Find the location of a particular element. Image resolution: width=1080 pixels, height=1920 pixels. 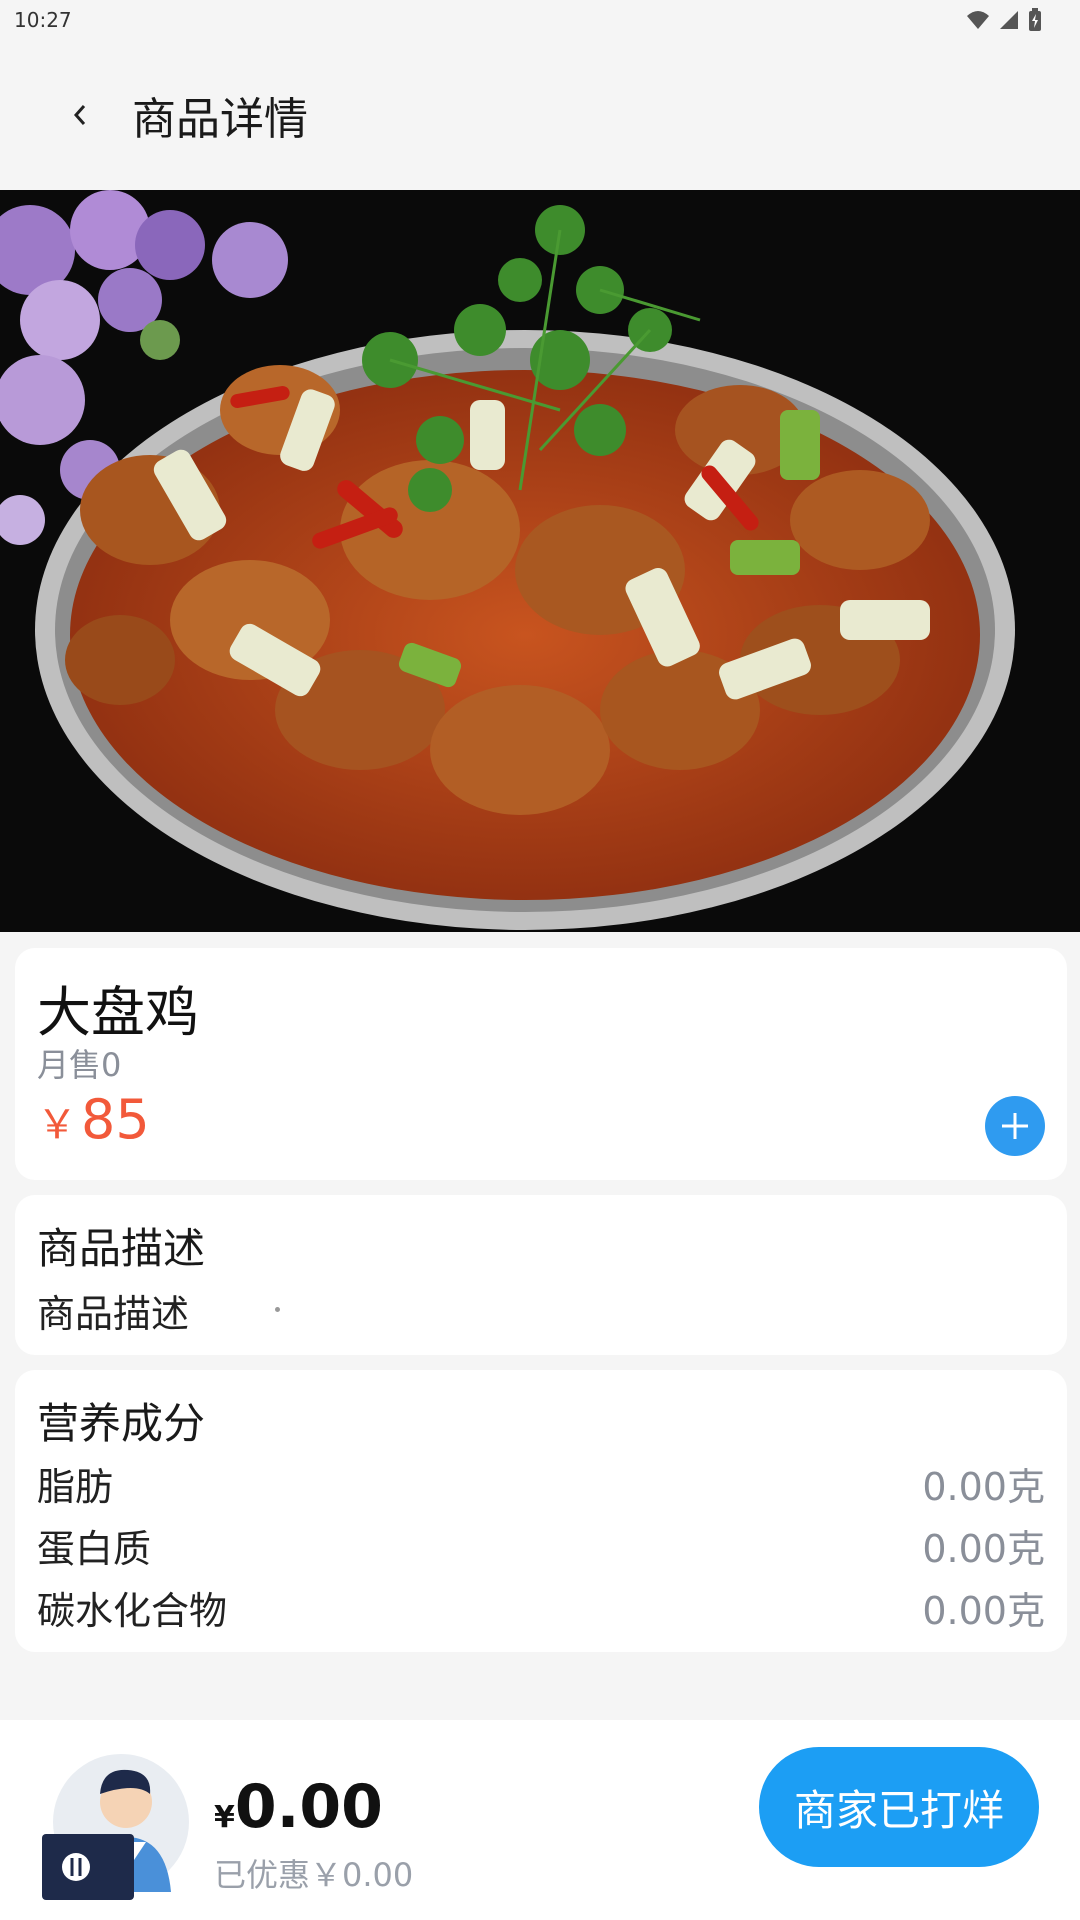

description-card: 商品描述 商品描述 is located at coordinates (541, 1275).